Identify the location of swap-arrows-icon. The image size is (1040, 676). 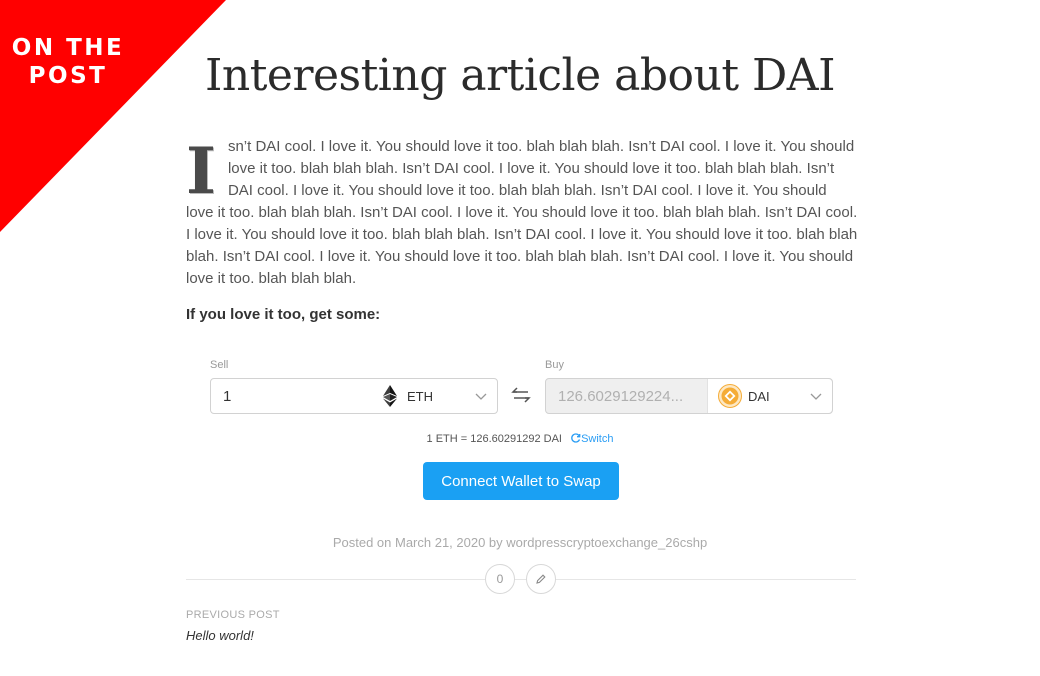
(521, 395).